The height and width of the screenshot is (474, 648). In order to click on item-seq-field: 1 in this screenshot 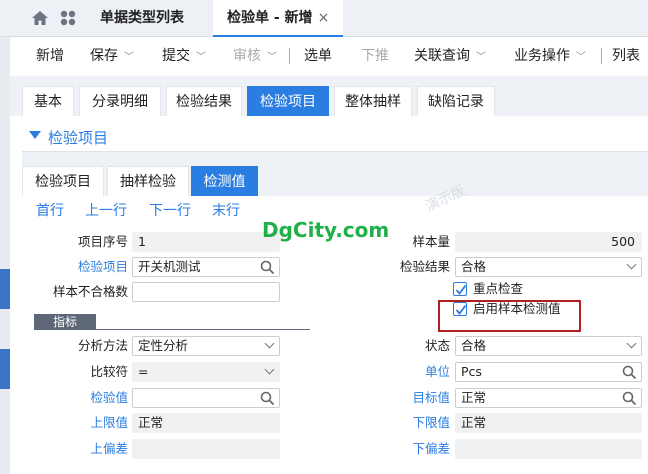, I will do `click(206, 242)`.